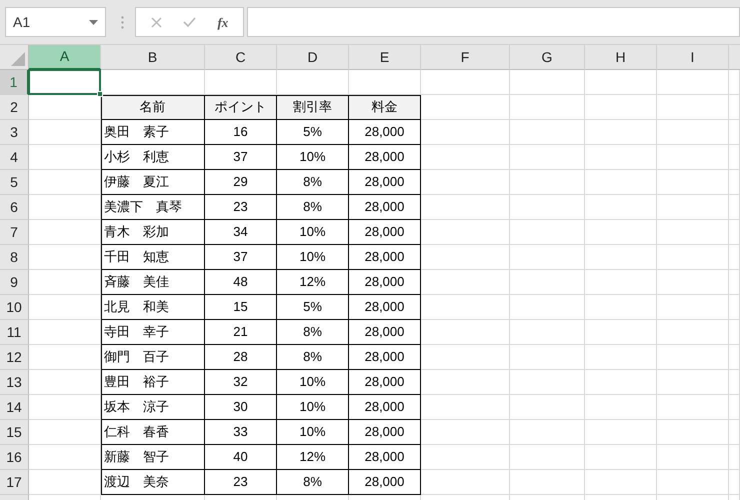 This screenshot has width=740, height=500. I want to click on formula-field, so click(493, 22).